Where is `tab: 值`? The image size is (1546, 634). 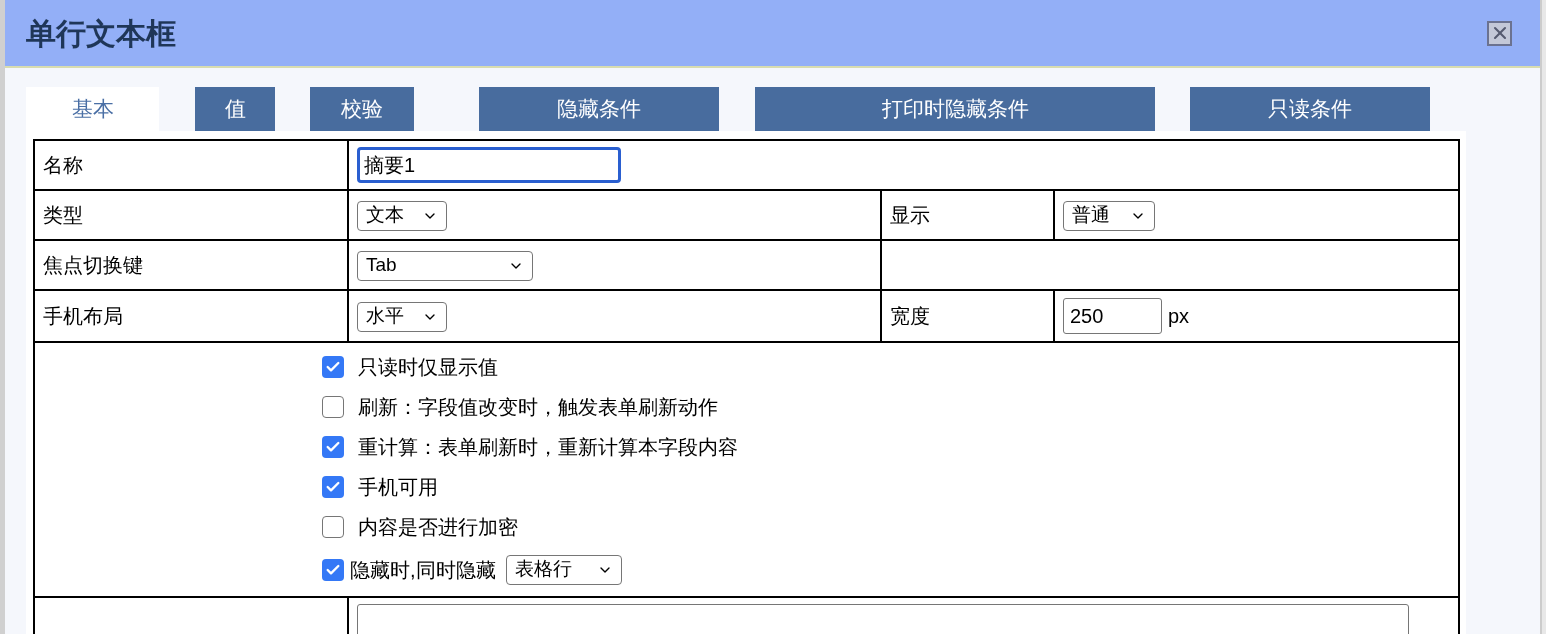 tab: 值 is located at coordinates (235, 109).